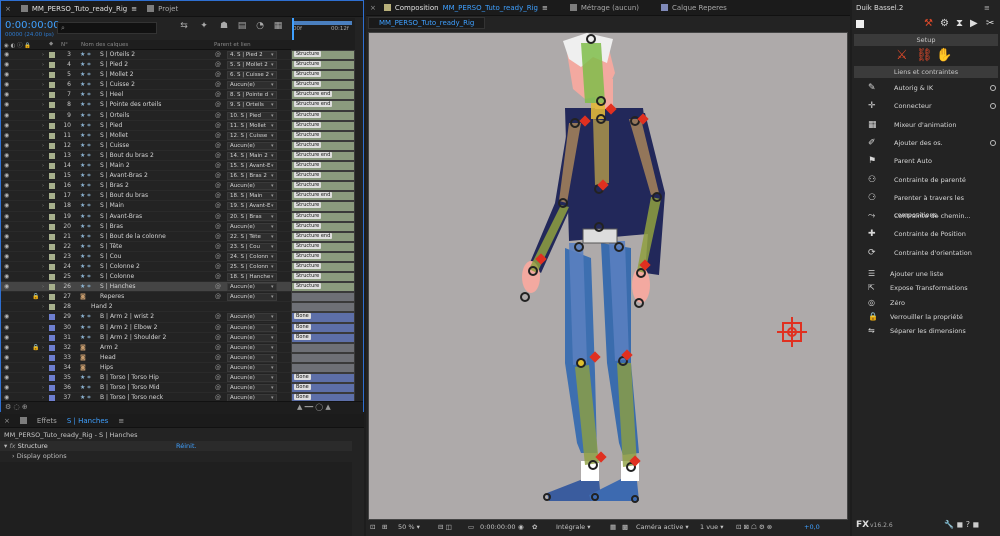 This screenshot has height=536, width=1000. I want to click on layer-name: Reperes, so click(155, 297).